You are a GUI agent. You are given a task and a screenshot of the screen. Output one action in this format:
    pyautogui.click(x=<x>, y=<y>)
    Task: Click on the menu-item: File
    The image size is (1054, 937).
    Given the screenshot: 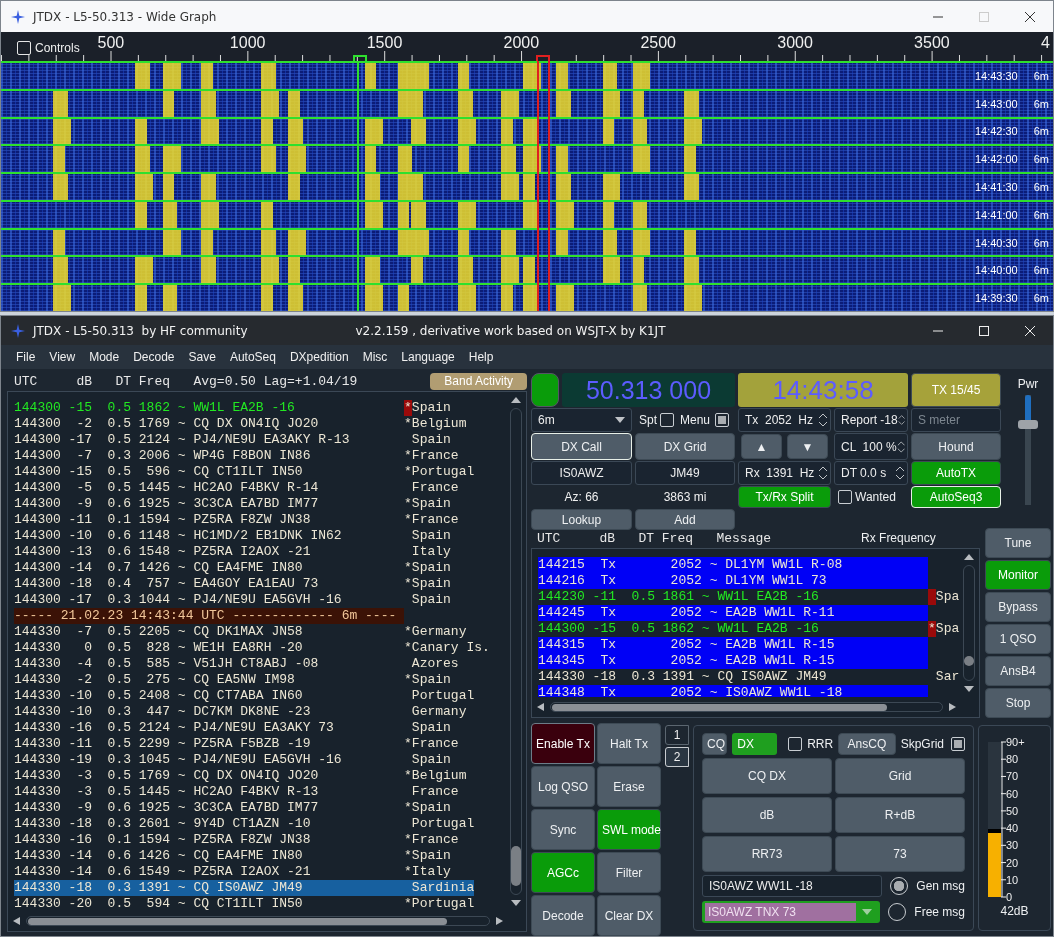 What is the action you would take?
    pyautogui.click(x=26, y=357)
    